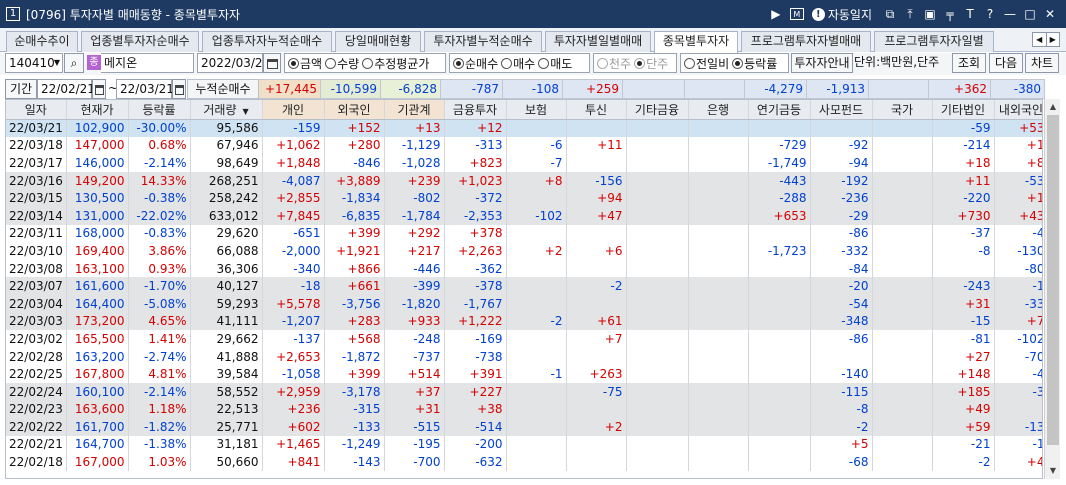 This screenshot has width=1066, height=485. Describe the element at coordinates (226, 110) in the screenshot. I see `header-volume: 거래량 ▼` at that location.